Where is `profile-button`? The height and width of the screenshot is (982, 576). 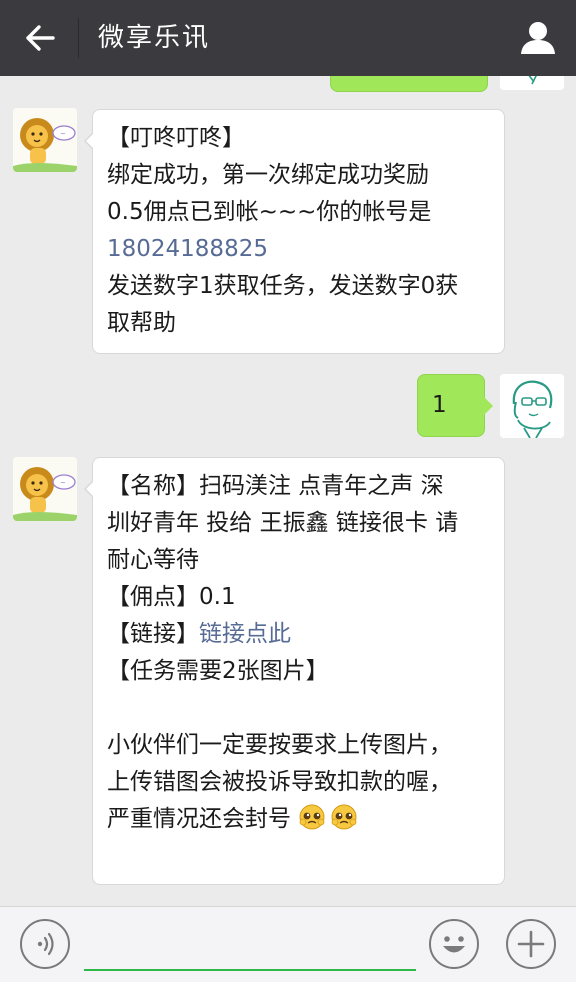 profile-button is located at coordinates (538, 38).